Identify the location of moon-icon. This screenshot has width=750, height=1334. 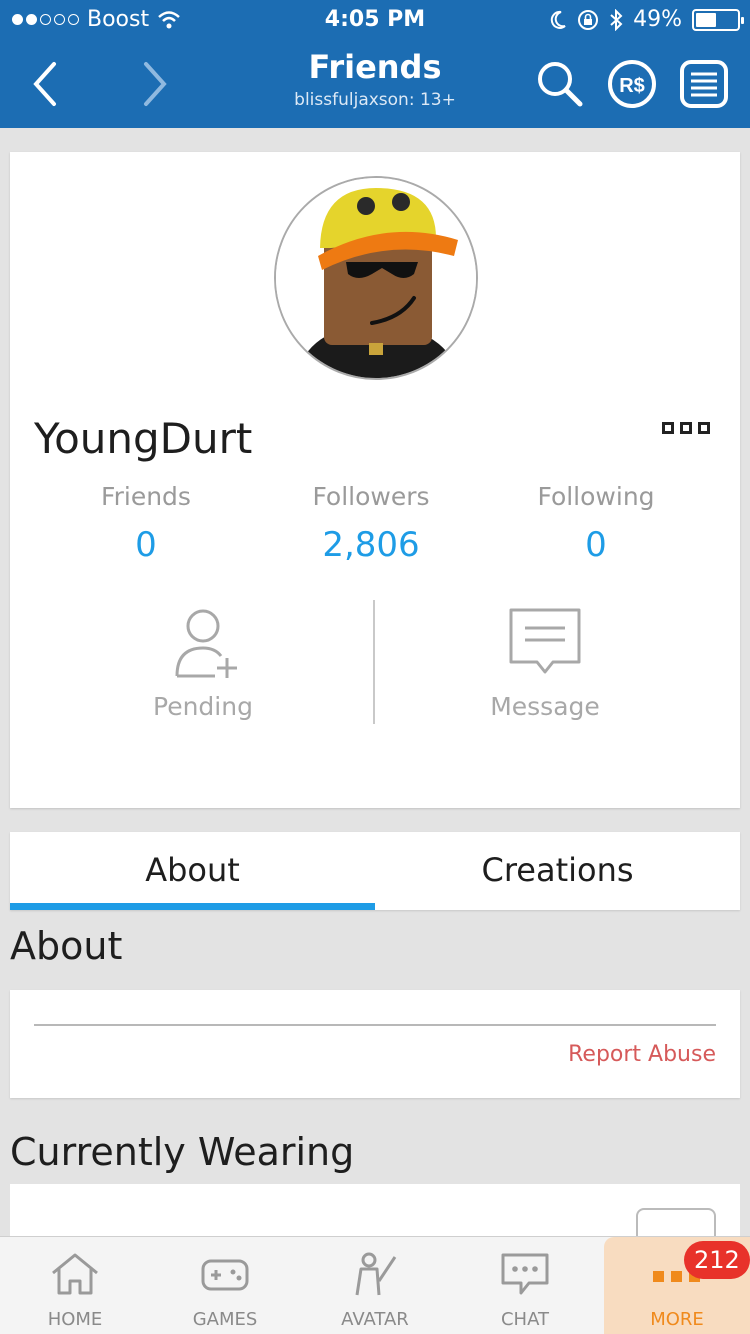
(558, 19).